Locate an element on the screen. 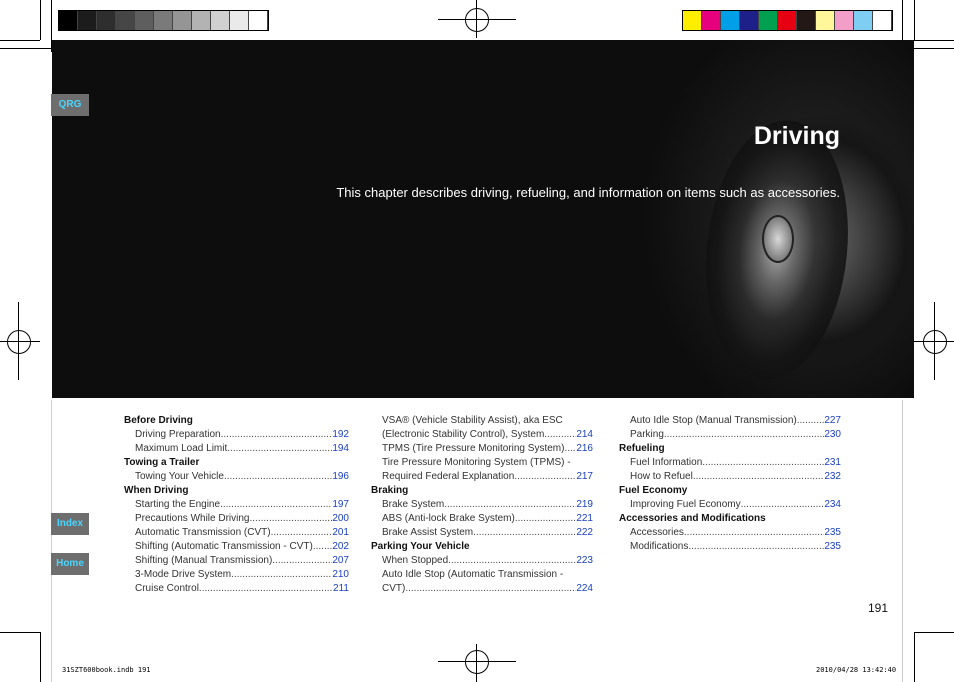 The image size is (954, 682). toc-page-link: 202 is located at coordinates (340, 547).